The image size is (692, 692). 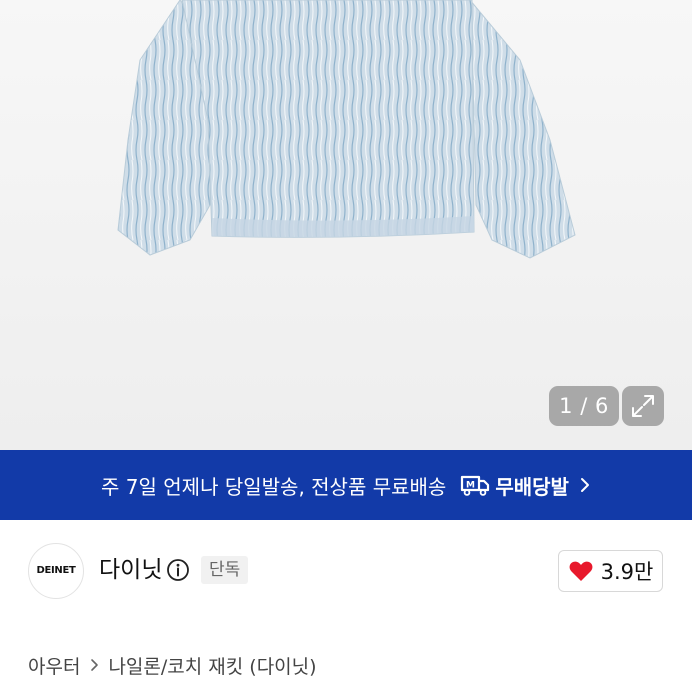 I want to click on breadcrumb-subcategory: 나일론/코치 재킷 (다이닛), so click(x=212, y=665).